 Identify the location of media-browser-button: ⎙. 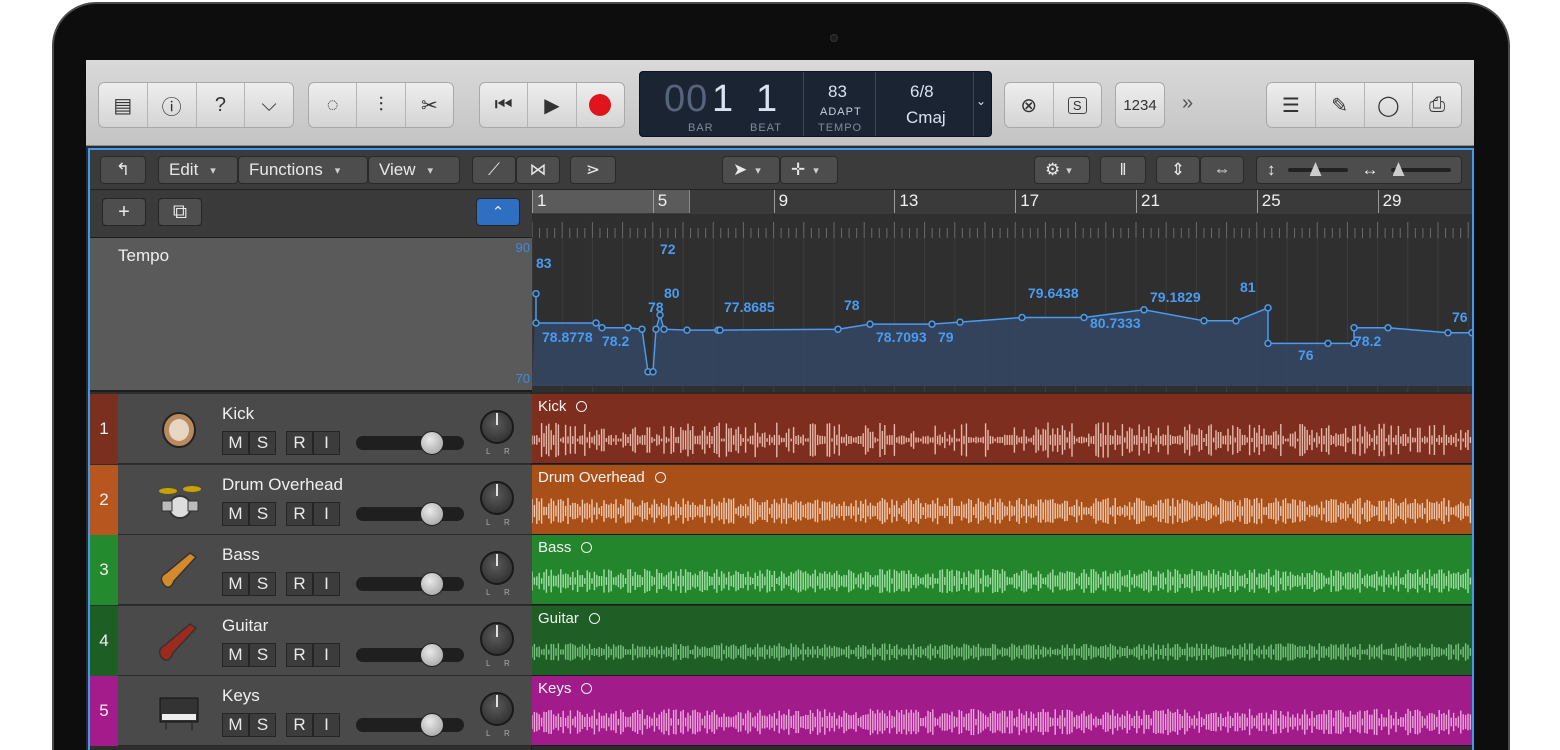
(1437, 105).